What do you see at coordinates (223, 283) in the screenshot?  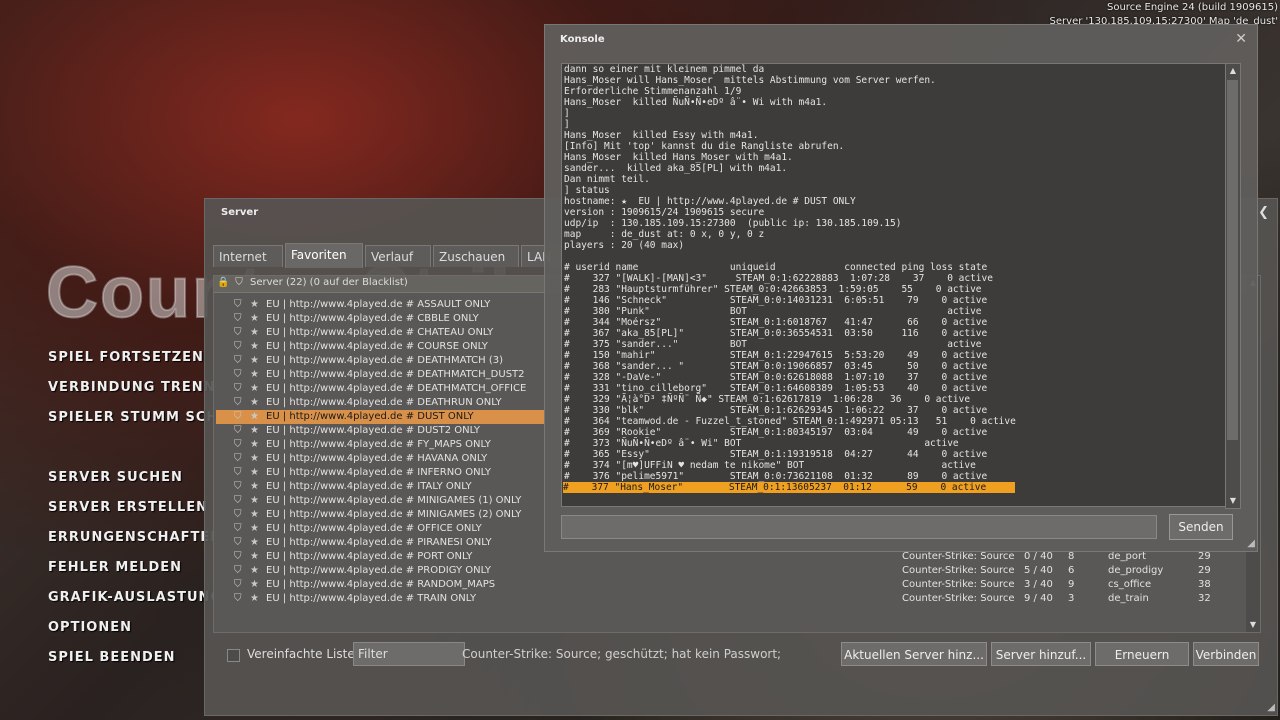 I see `lock-icon: 🔒` at bounding box center [223, 283].